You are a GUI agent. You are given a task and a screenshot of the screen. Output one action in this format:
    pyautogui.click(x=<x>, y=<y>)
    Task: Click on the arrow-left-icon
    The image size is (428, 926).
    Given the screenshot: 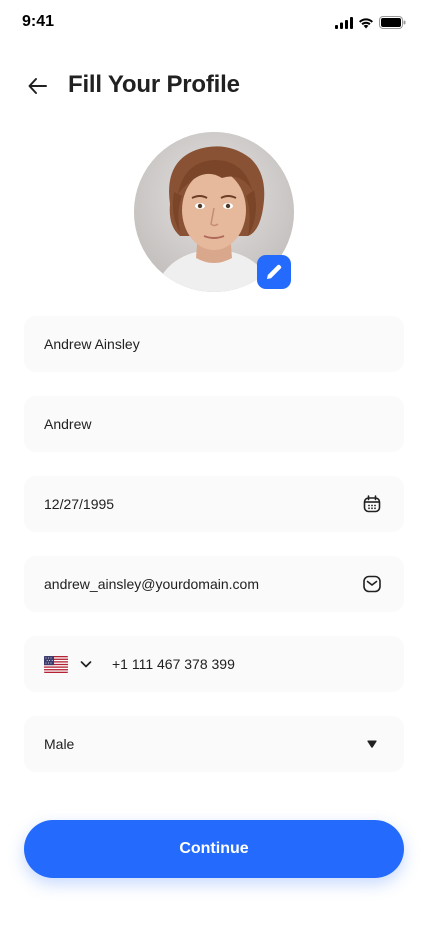 What is the action you would take?
    pyautogui.click(x=37, y=86)
    